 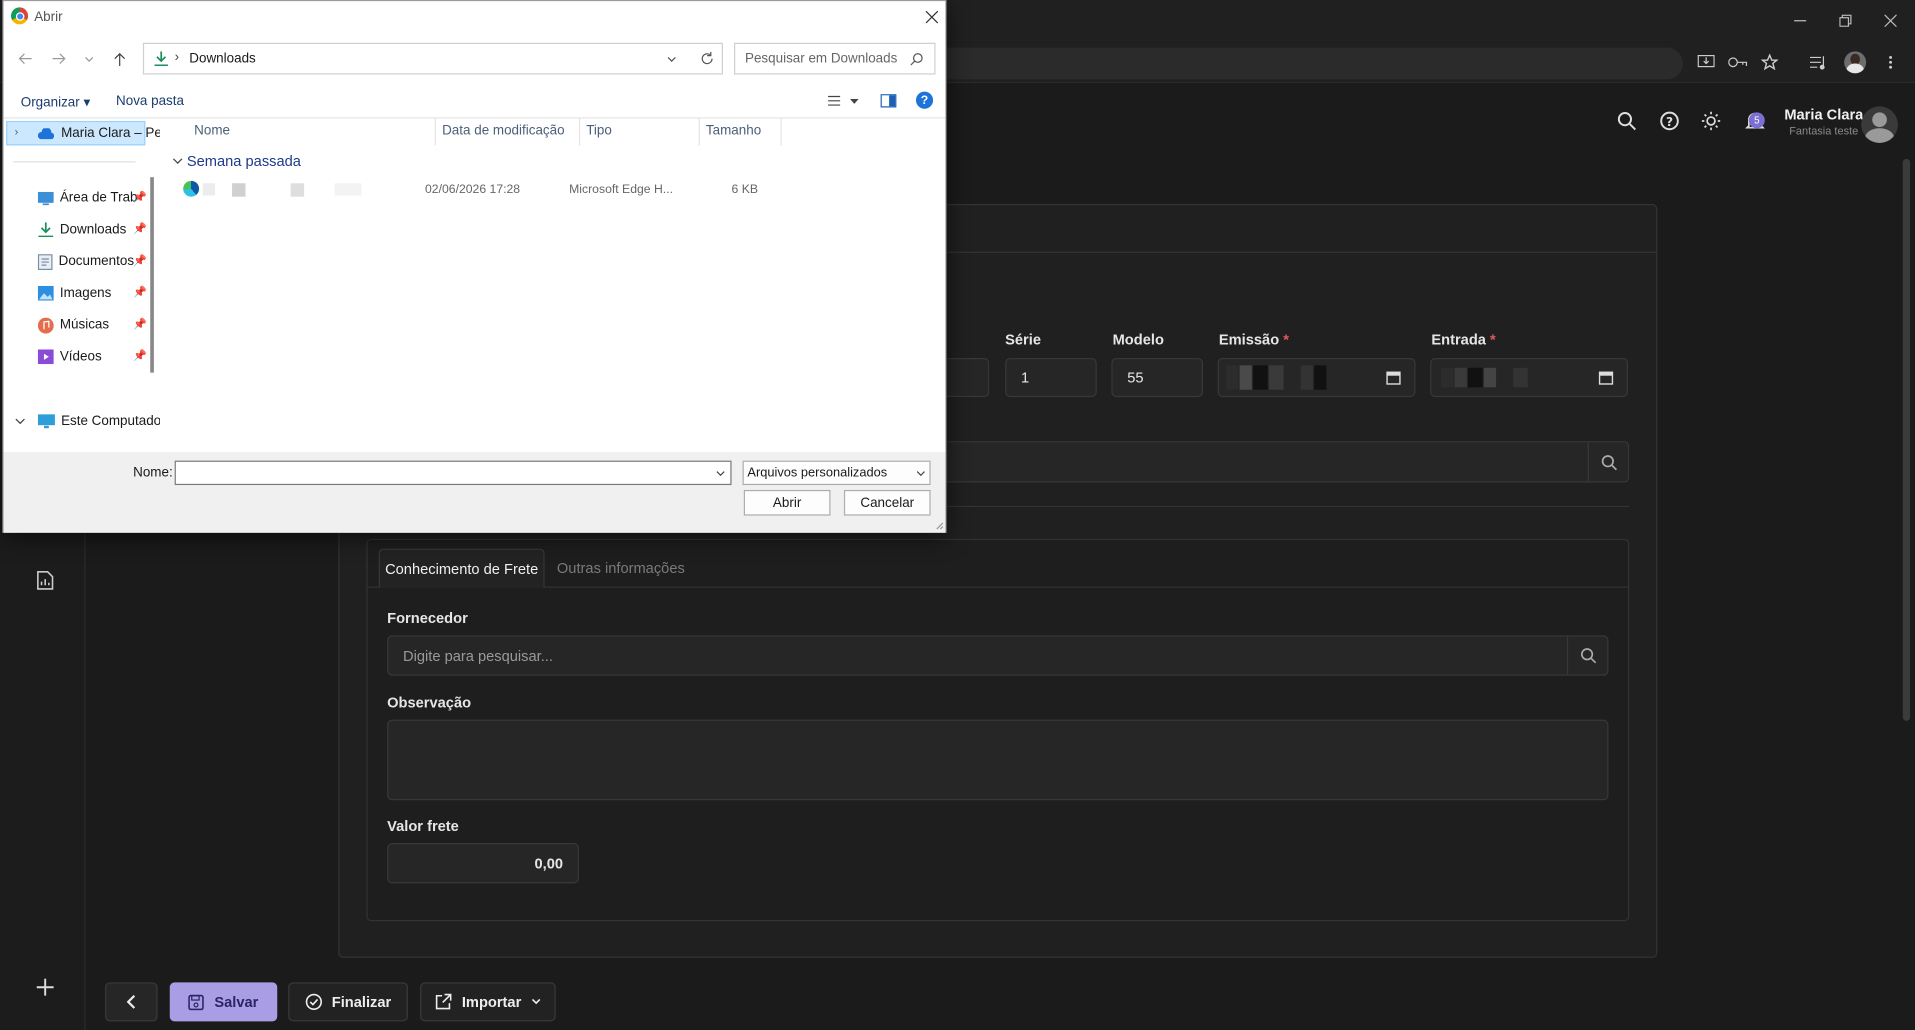 What do you see at coordinates (48, 17) in the screenshot?
I see `dialog-title: Abrir` at bounding box center [48, 17].